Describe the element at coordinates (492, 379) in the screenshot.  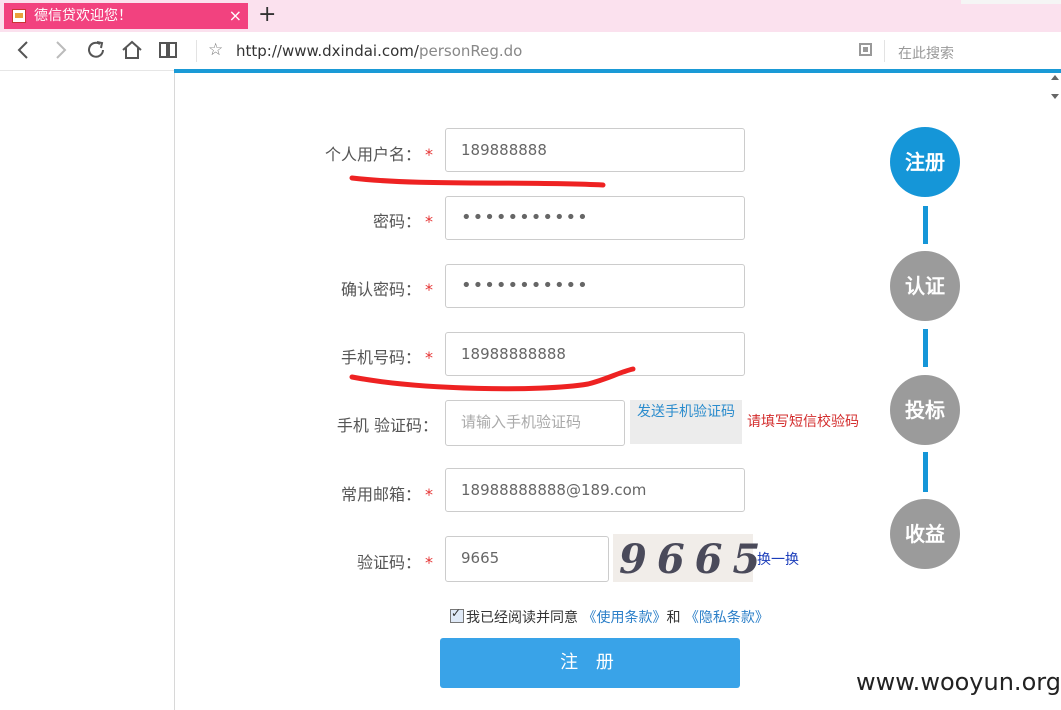
I see `annotation-underline-phone` at that location.